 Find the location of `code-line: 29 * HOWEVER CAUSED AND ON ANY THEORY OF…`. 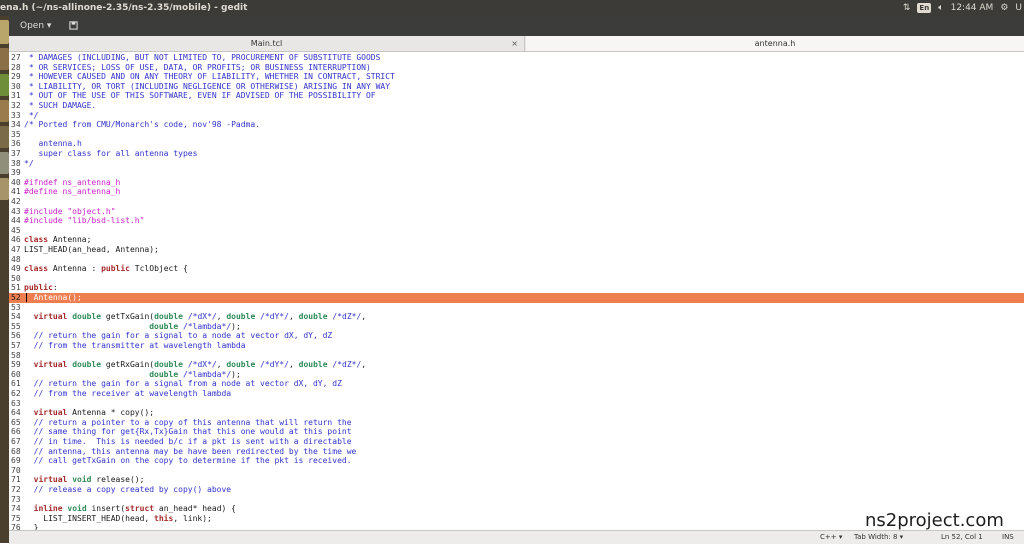

code-line: 29 * HOWEVER CAUSED AND ON ANY THEORY OF… is located at coordinates (516, 77).